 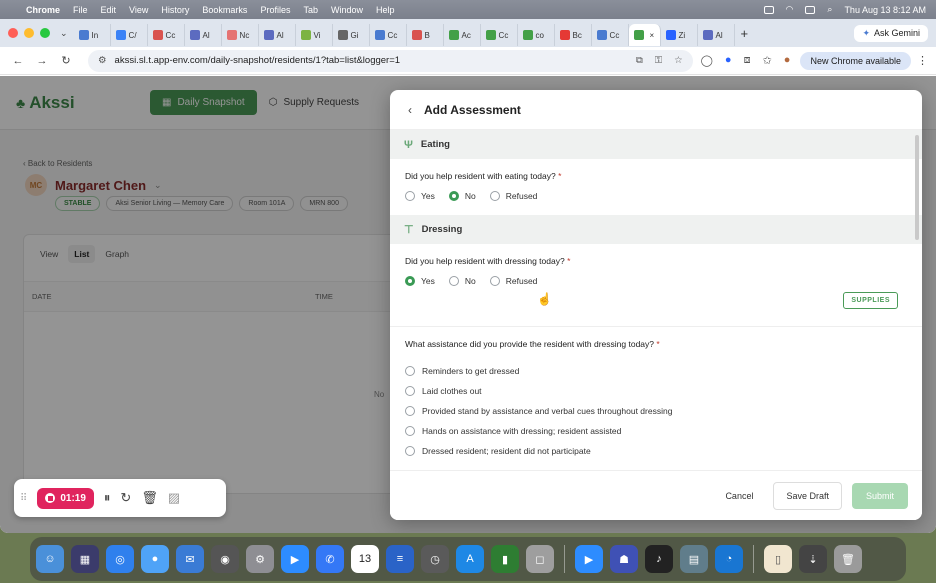 I want to click on extensions-puzzle-icon: ⧈, so click(x=747, y=60).